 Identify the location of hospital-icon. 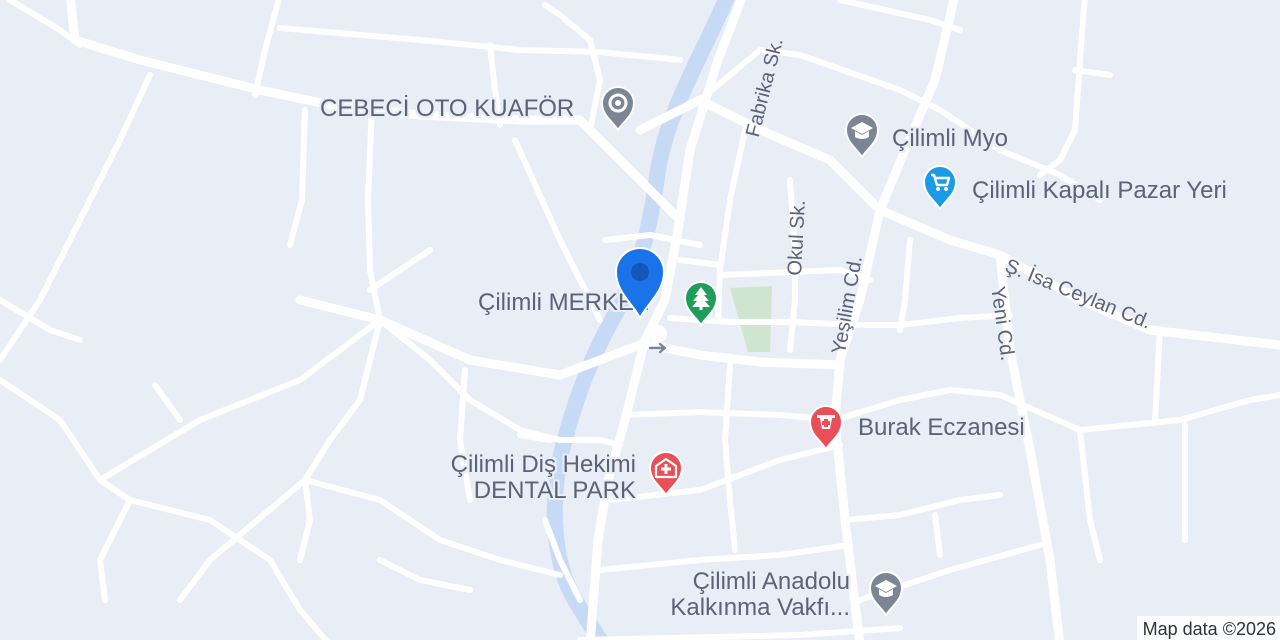
(666, 473).